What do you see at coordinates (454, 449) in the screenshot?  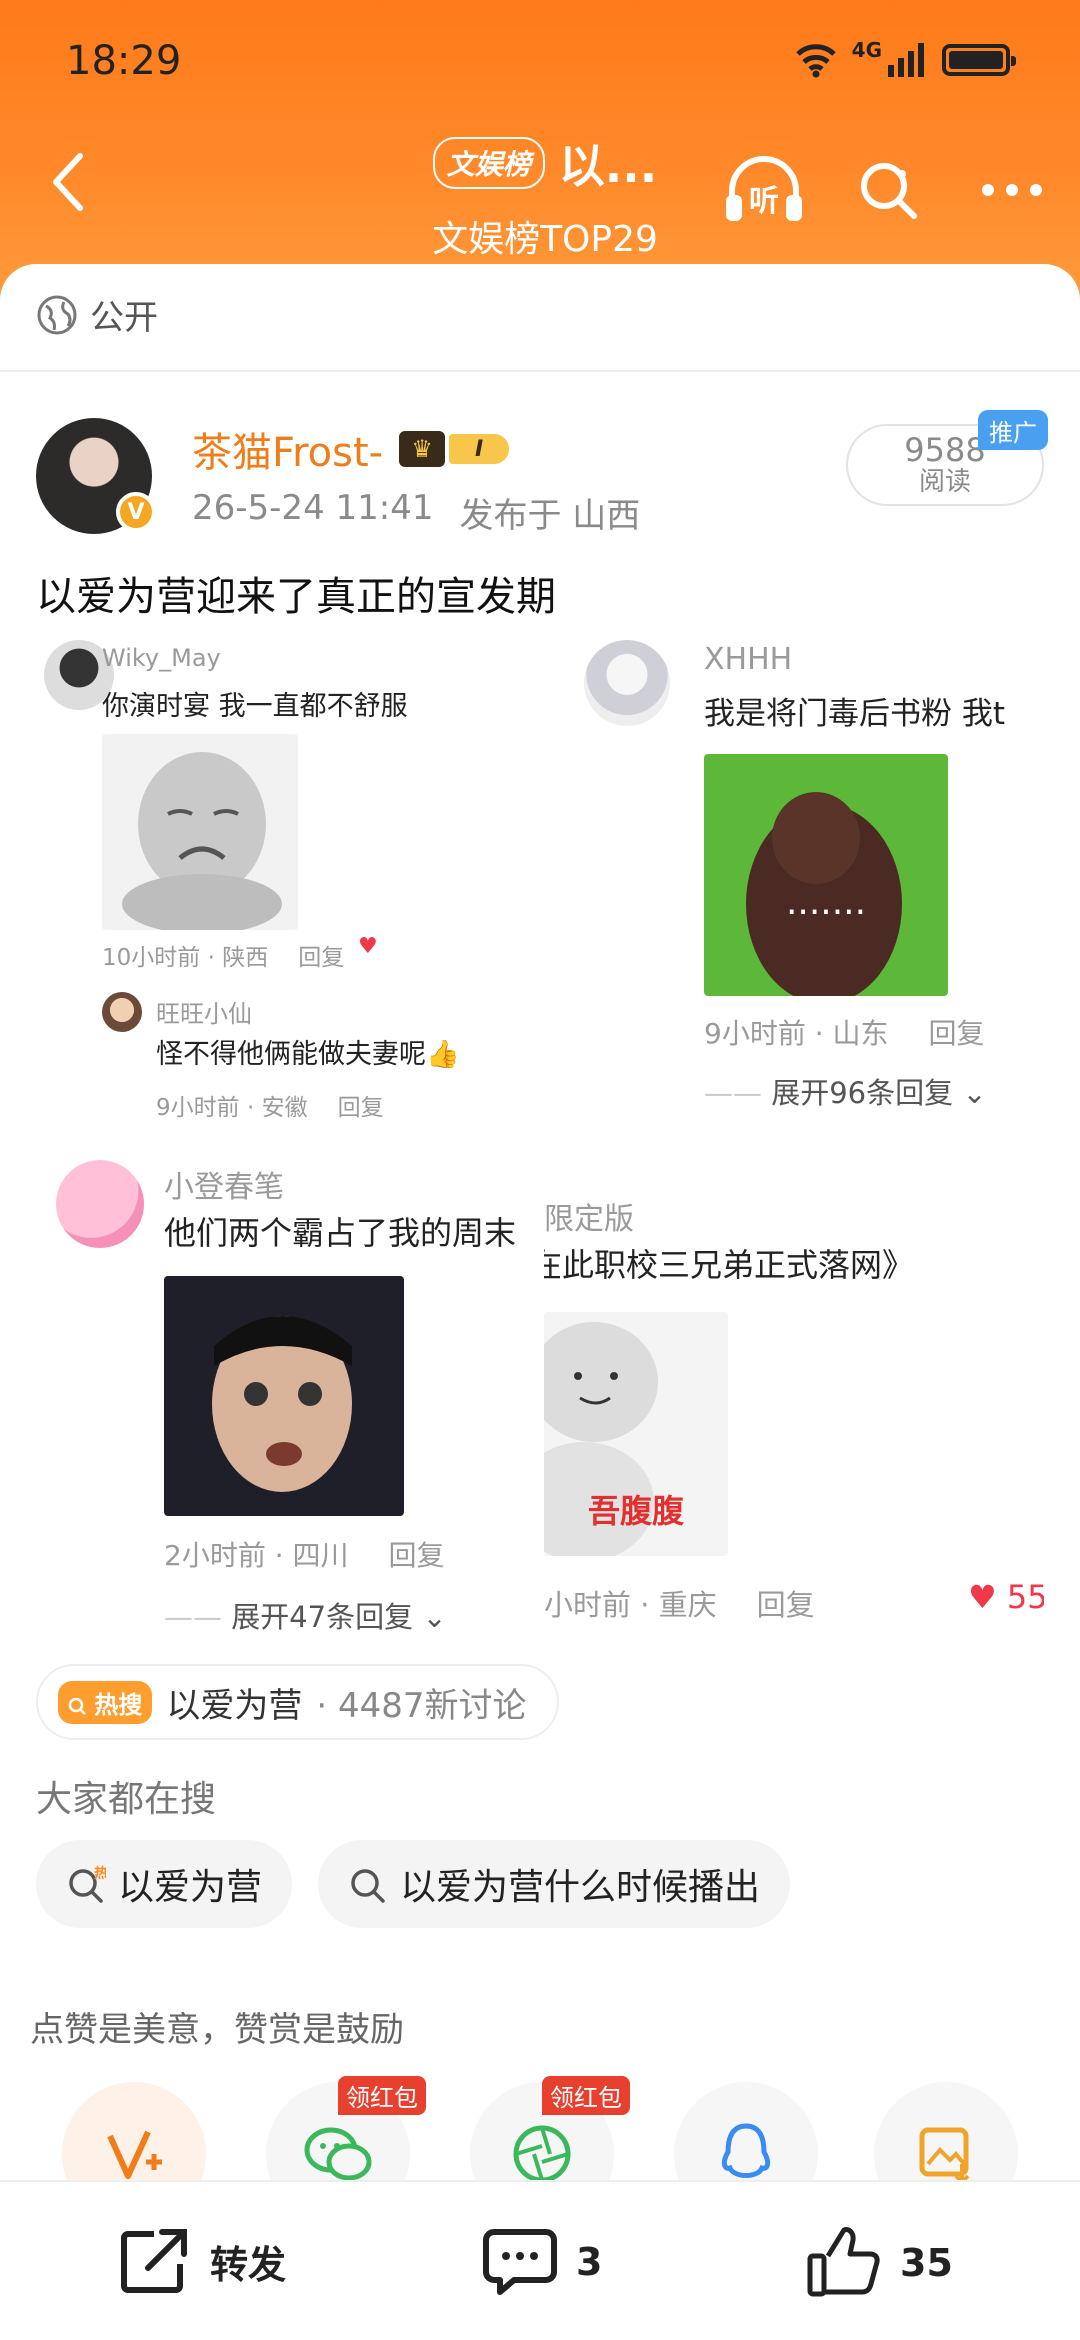 I see `member-level-badge: ♛ I` at bounding box center [454, 449].